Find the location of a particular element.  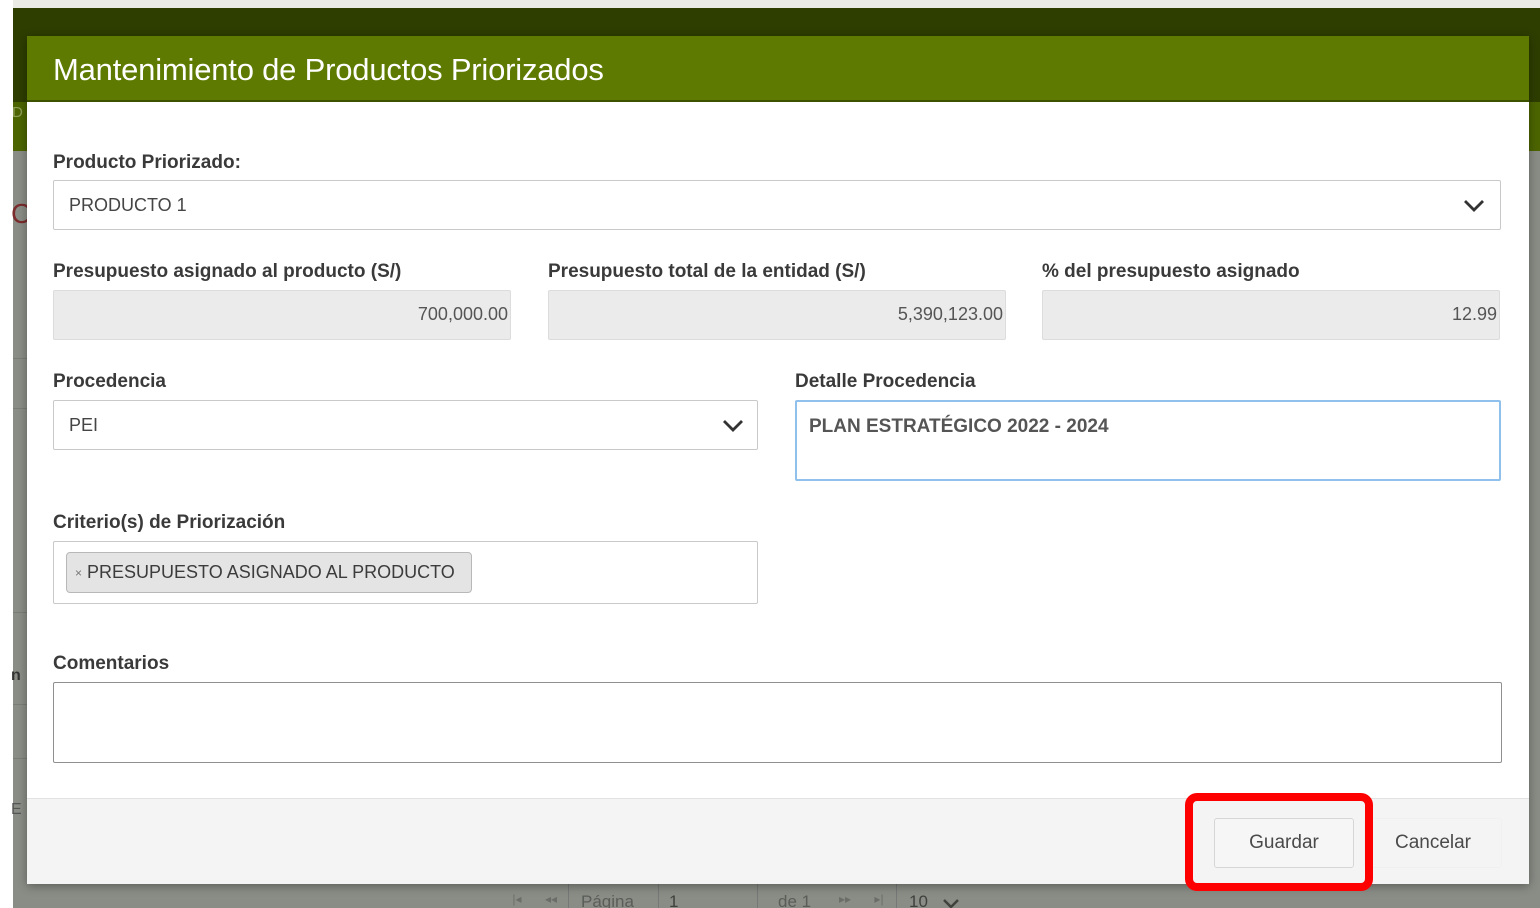

criterio-tag: × PRESUPUESTO ASIGNADO AL PRODUCTO is located at coordinates (269, 572).